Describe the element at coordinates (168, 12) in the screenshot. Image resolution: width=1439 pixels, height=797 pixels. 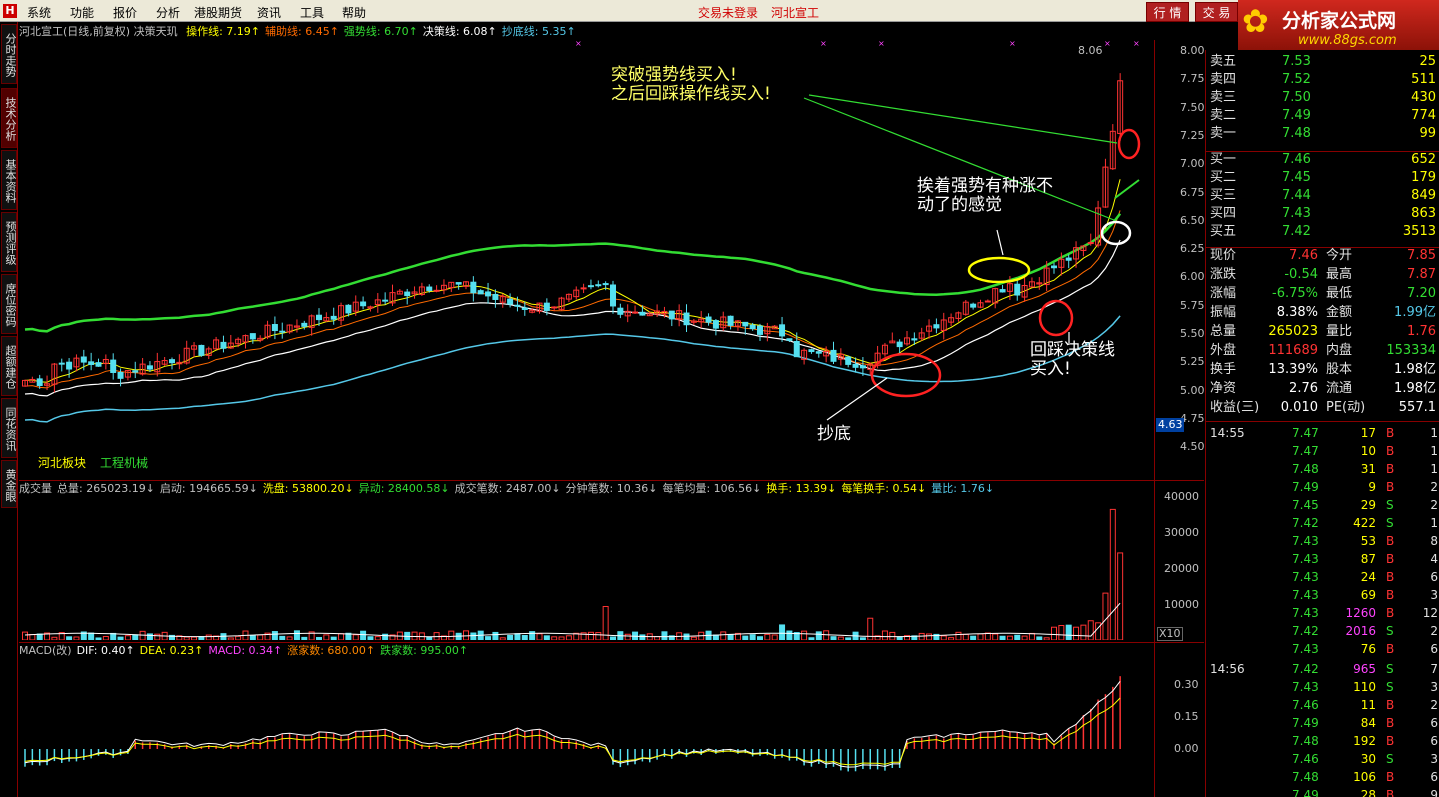
I see `menu-analysis: 分析` at that location.